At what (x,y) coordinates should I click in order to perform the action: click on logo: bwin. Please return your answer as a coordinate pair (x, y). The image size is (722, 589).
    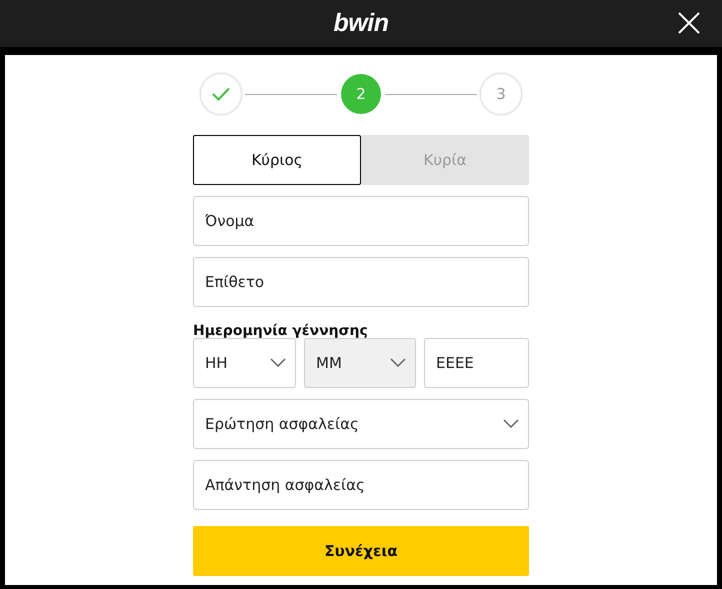
    Looking at the image, I should click on (361, 23).